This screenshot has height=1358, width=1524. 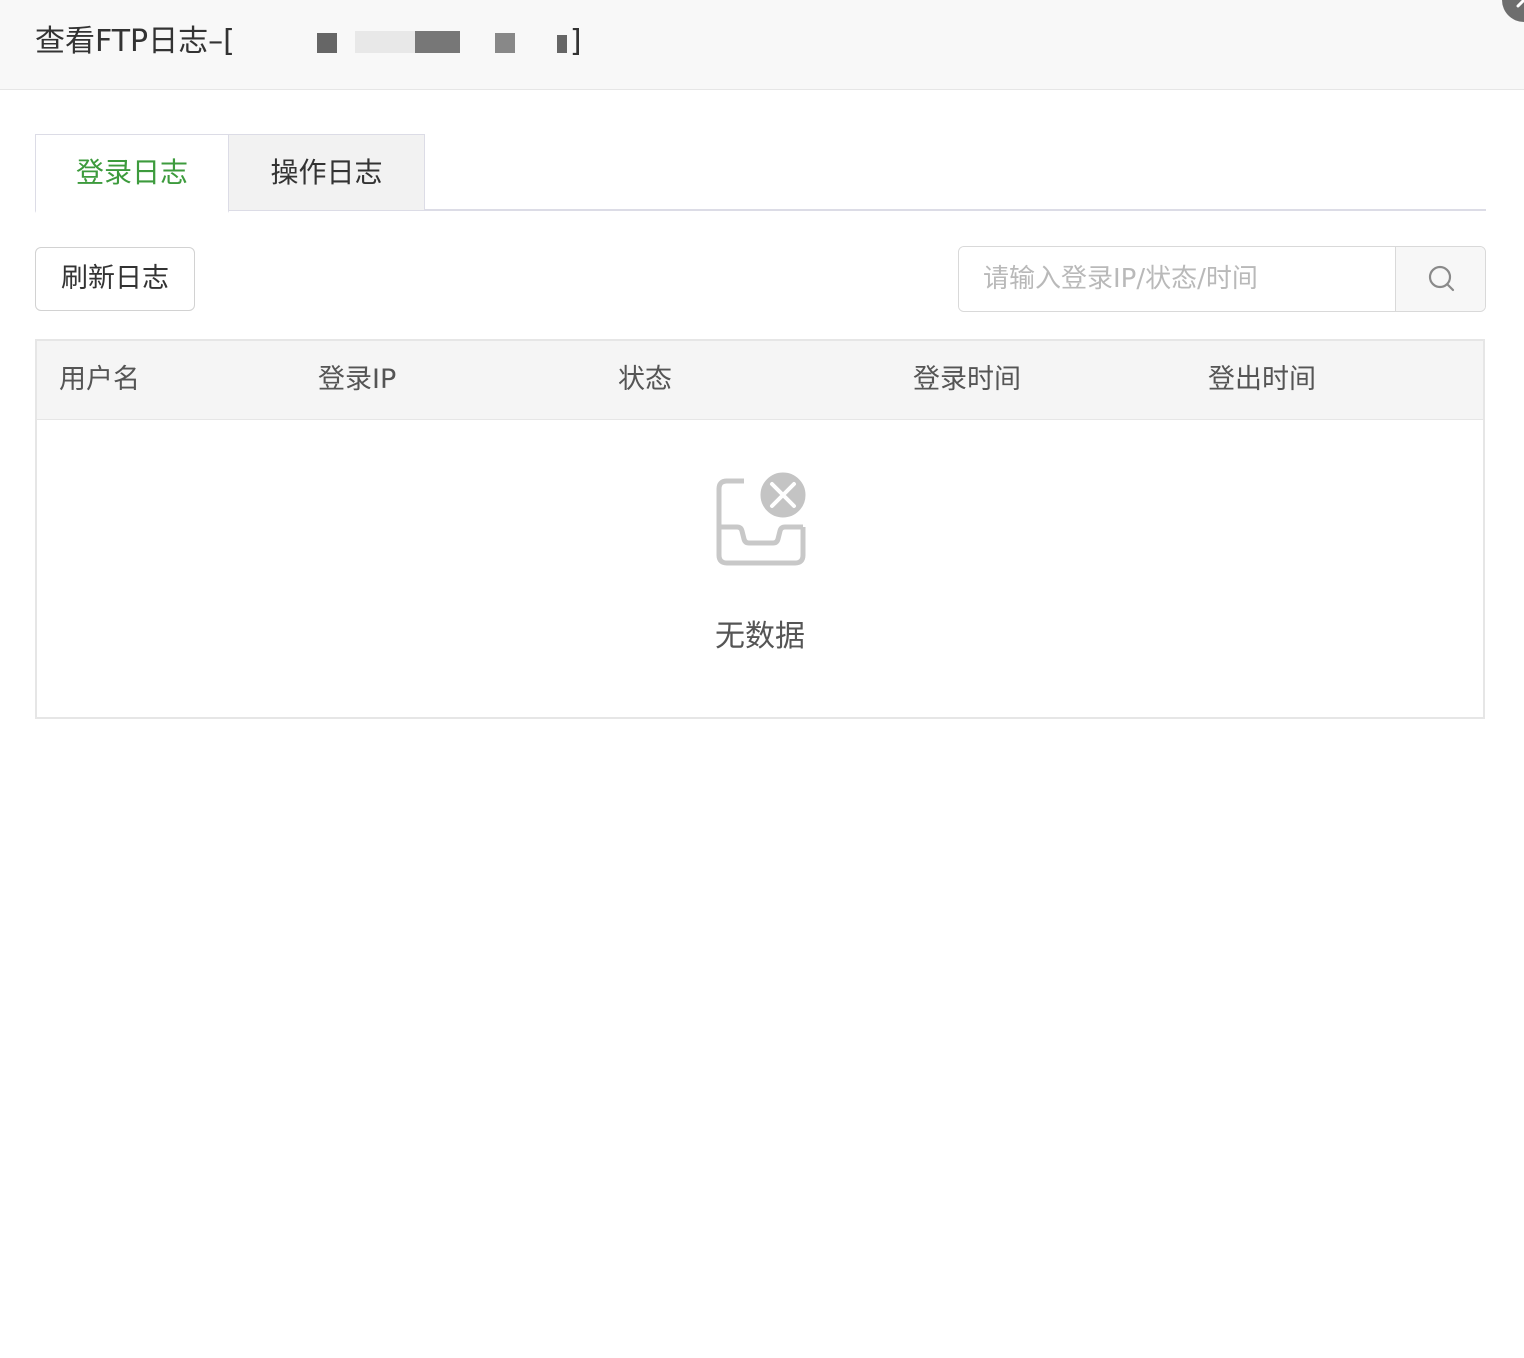 What do you see at coordinates (760, 380) in the screenshot?
I see `table-header: 用户名 登录IP 状态 登录时间 登出时间` at bounding box center [760, 380].